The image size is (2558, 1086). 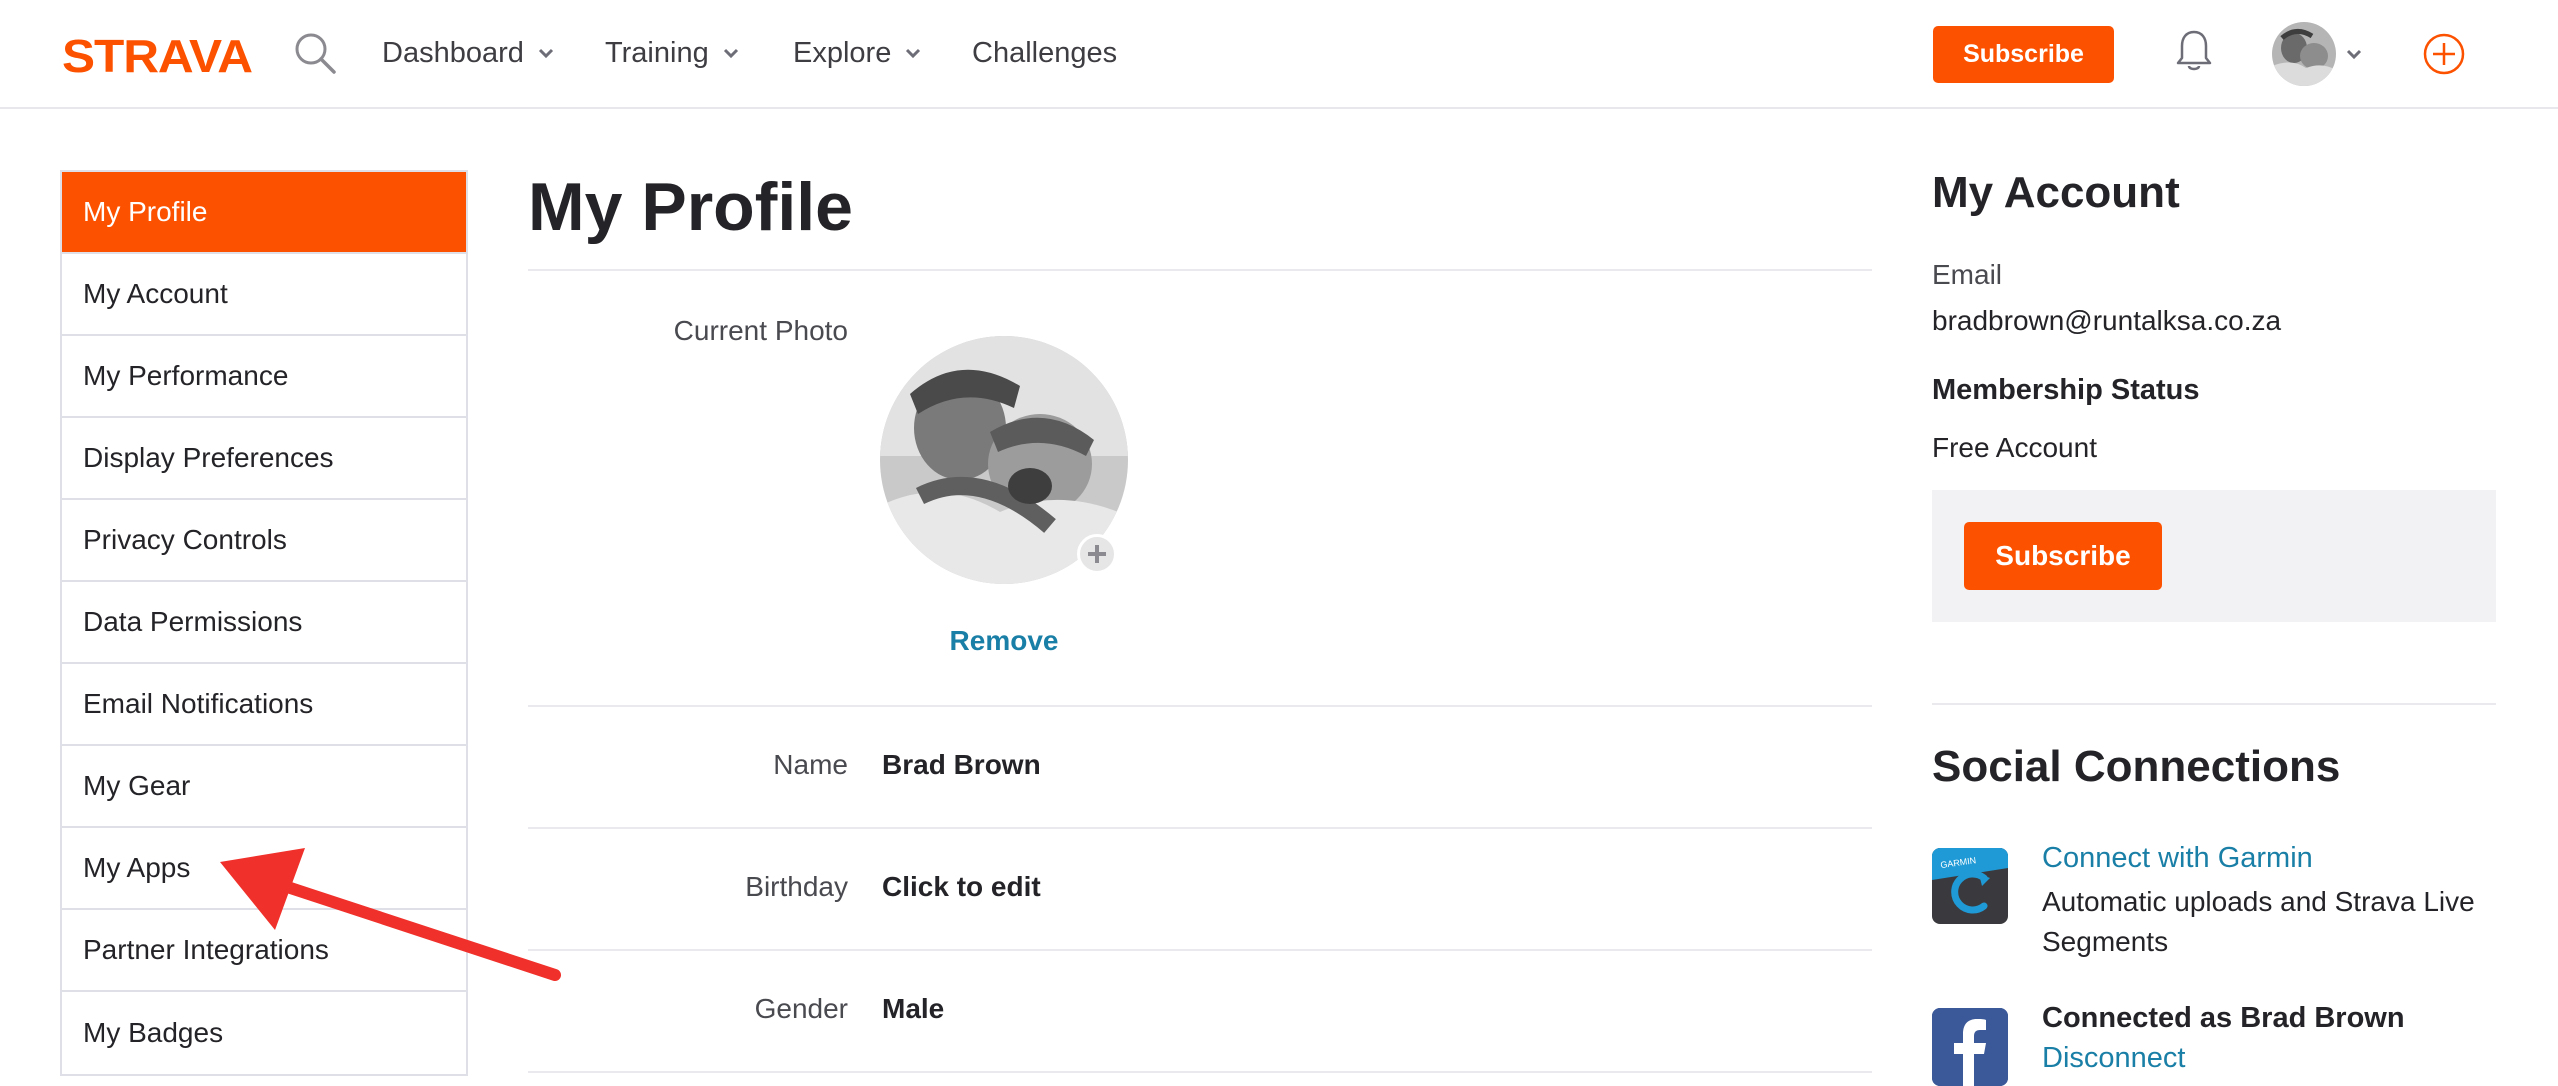 What do you see at coordinates (2194, 51) in the screenshot?
I see `bell-icon` at bounding box center [2194, 51].